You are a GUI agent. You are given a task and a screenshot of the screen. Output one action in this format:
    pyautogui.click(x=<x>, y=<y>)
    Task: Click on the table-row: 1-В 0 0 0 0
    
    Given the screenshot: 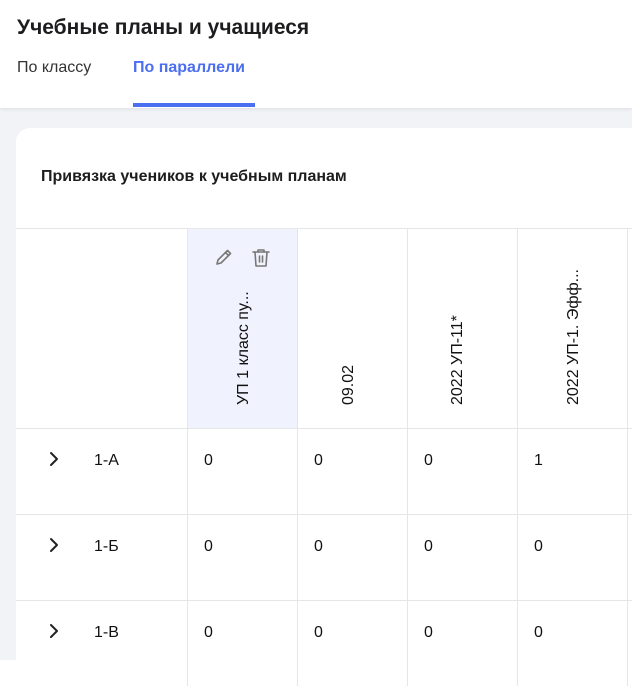 What is the action you would take?
    pyautogui.click(x=324, y=643)
    